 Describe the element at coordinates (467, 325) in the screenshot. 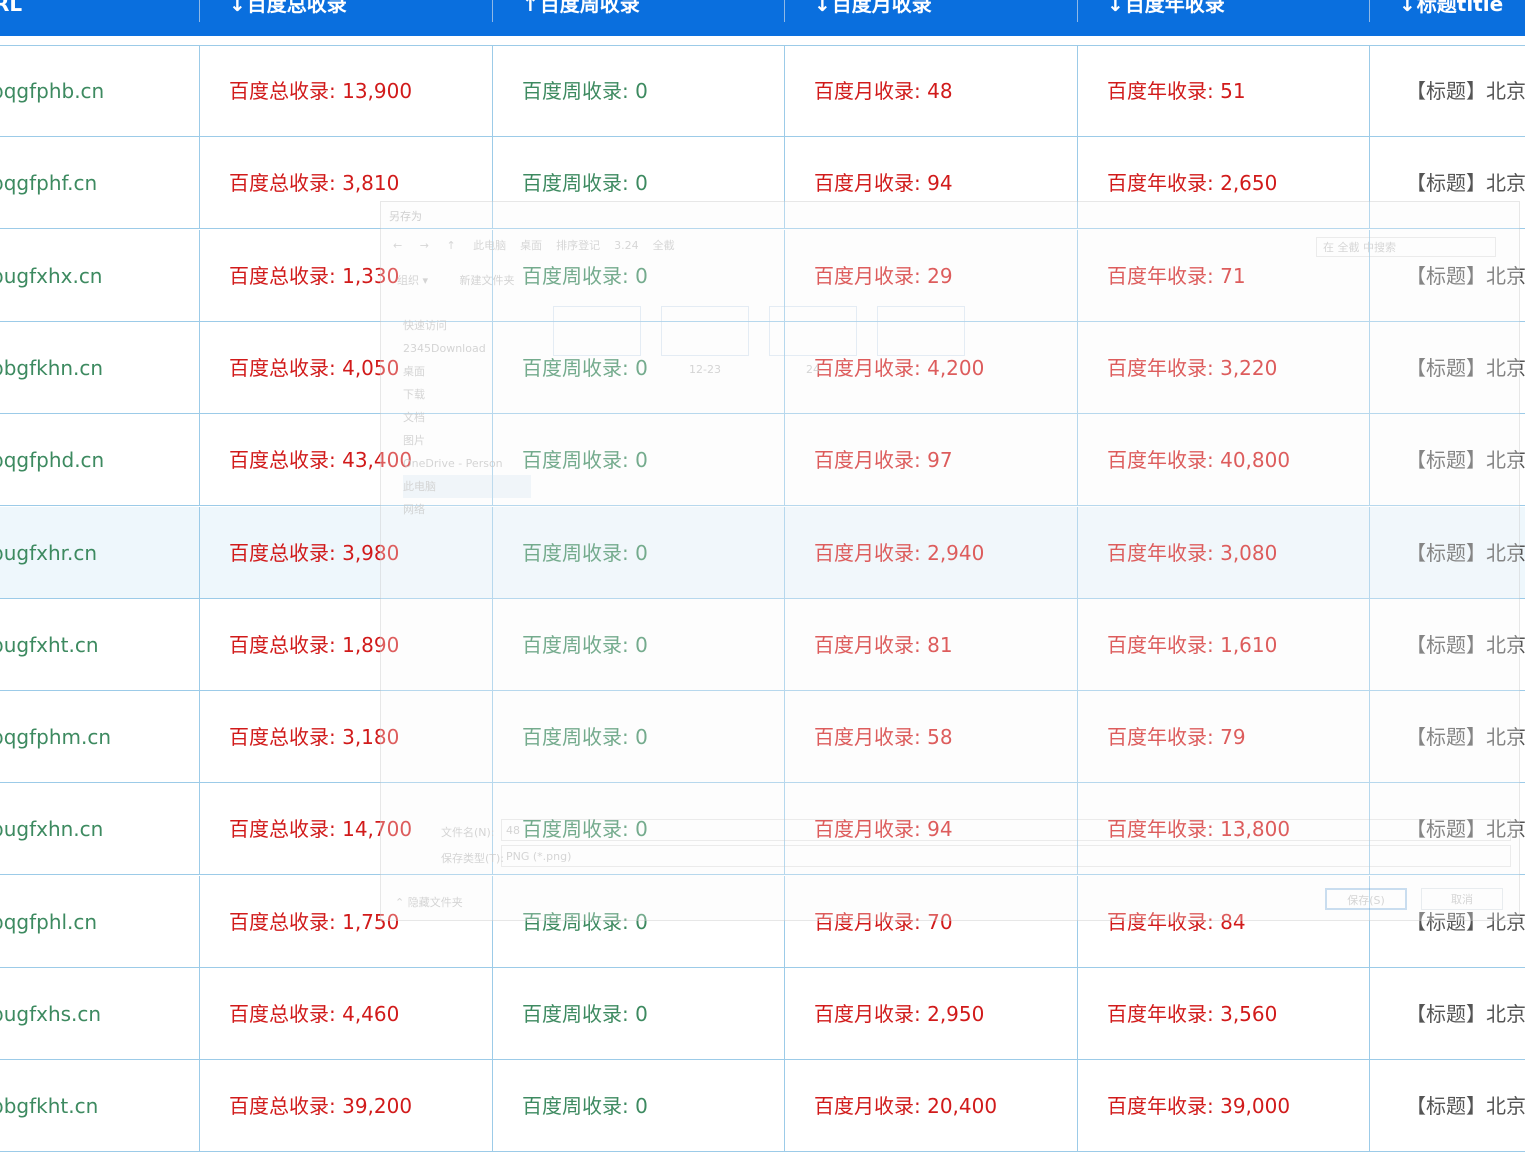

I see `nav-item: 快速访问` at that location.